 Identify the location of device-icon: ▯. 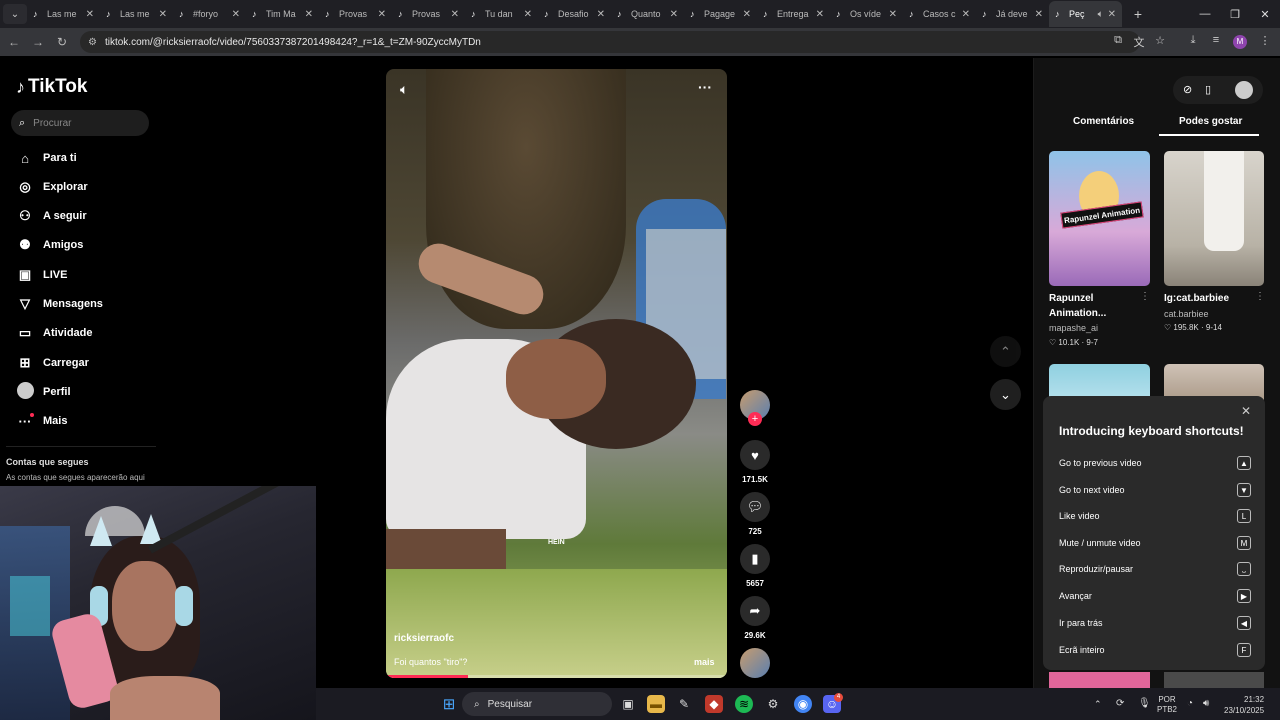
(1208, 89).